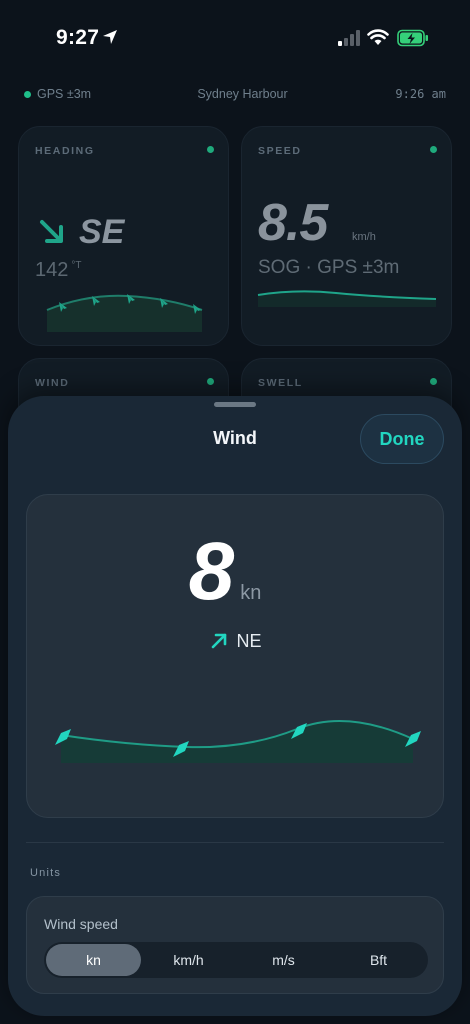 Image resolution: width=470 pixels, height=1024 pixels. Describe the element at coordinates (364, 237) in the screenshot. I see `speed-unit: km/h` at that location.